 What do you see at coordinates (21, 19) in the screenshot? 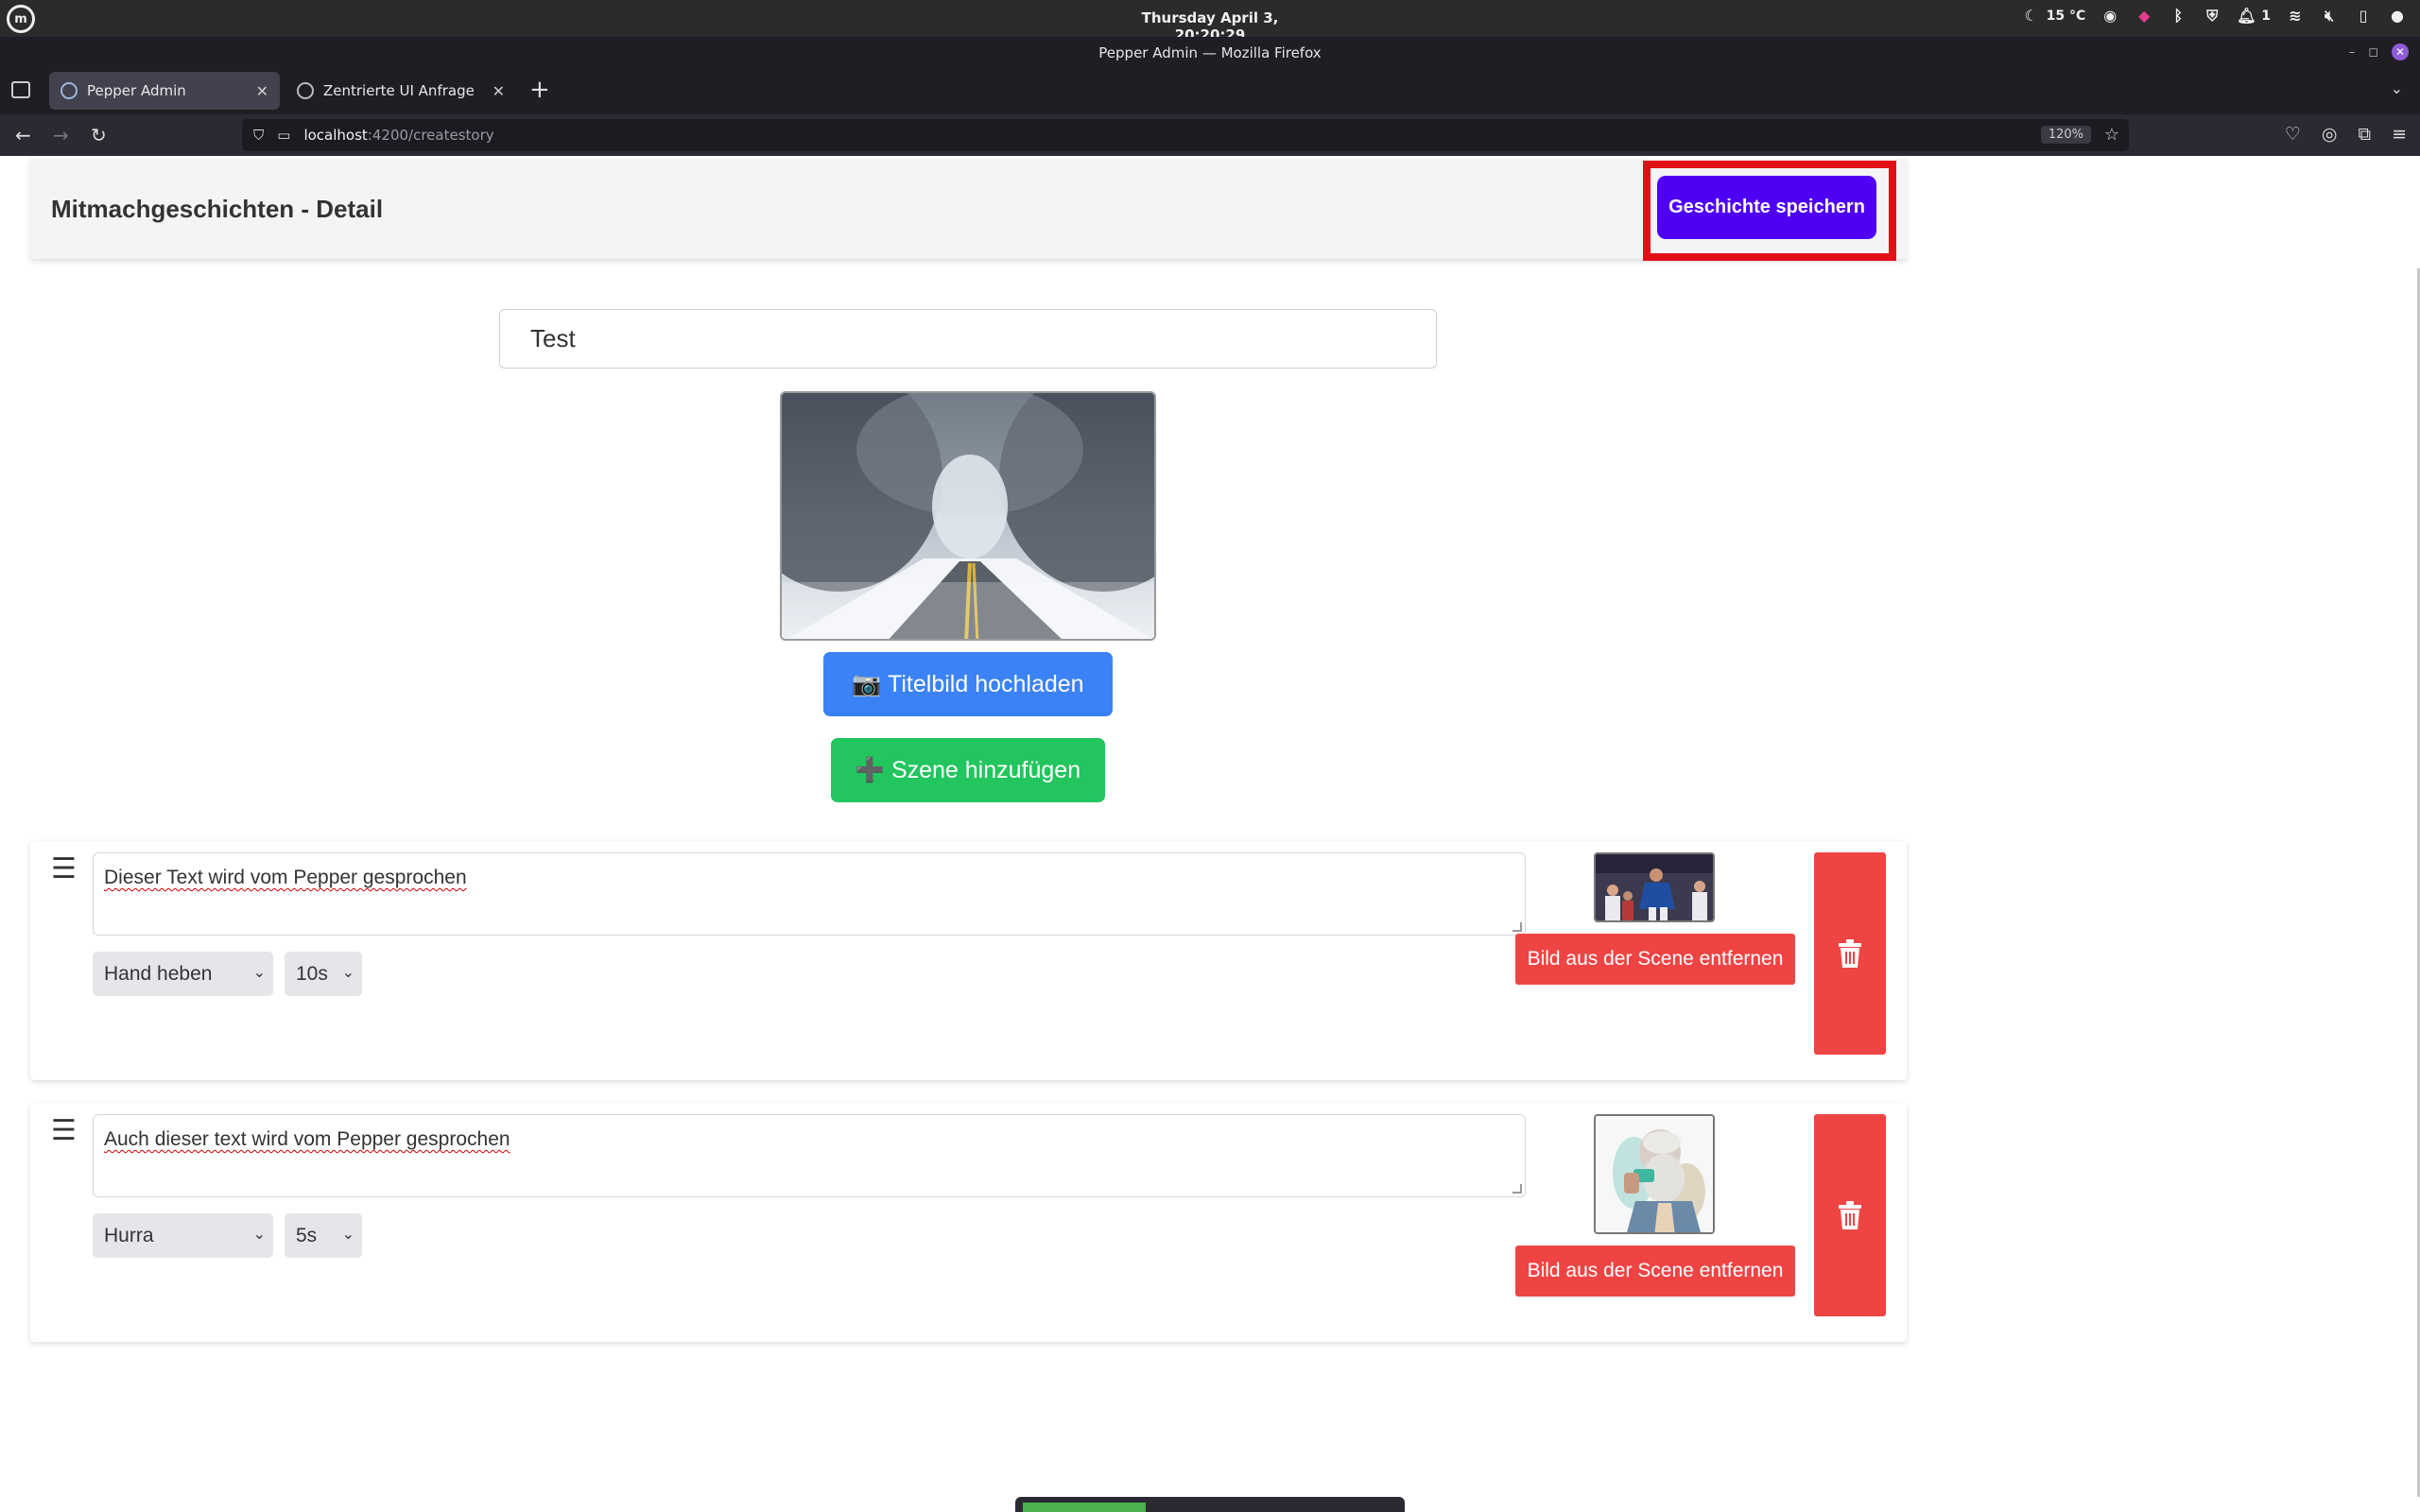
I see `mint-menu-icon: m` at bounding box center [21, 19].